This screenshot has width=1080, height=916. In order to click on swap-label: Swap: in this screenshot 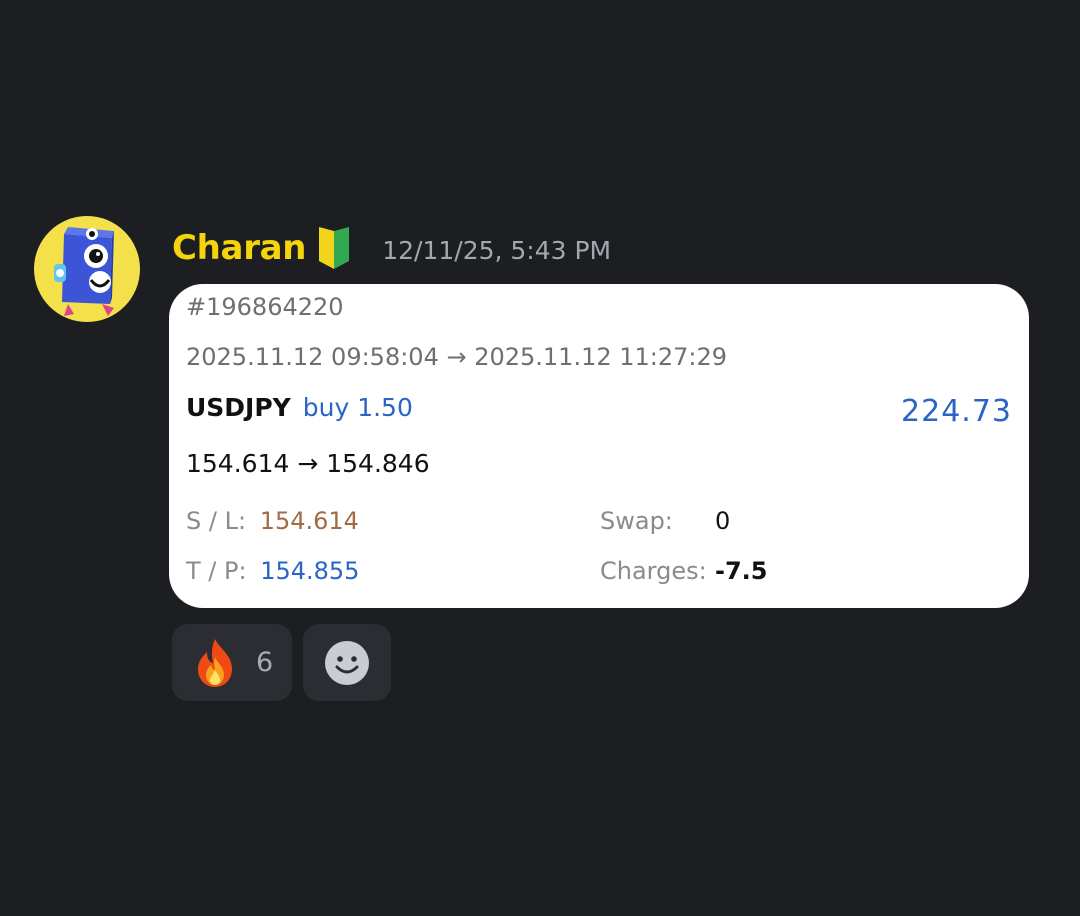, I will do `click(636, 521)`.